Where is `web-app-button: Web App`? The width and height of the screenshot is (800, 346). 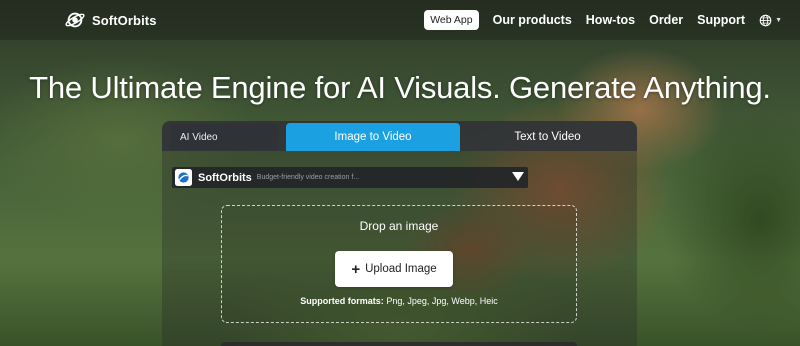 web-app-button: Web App is located at coordinates (451, 20).